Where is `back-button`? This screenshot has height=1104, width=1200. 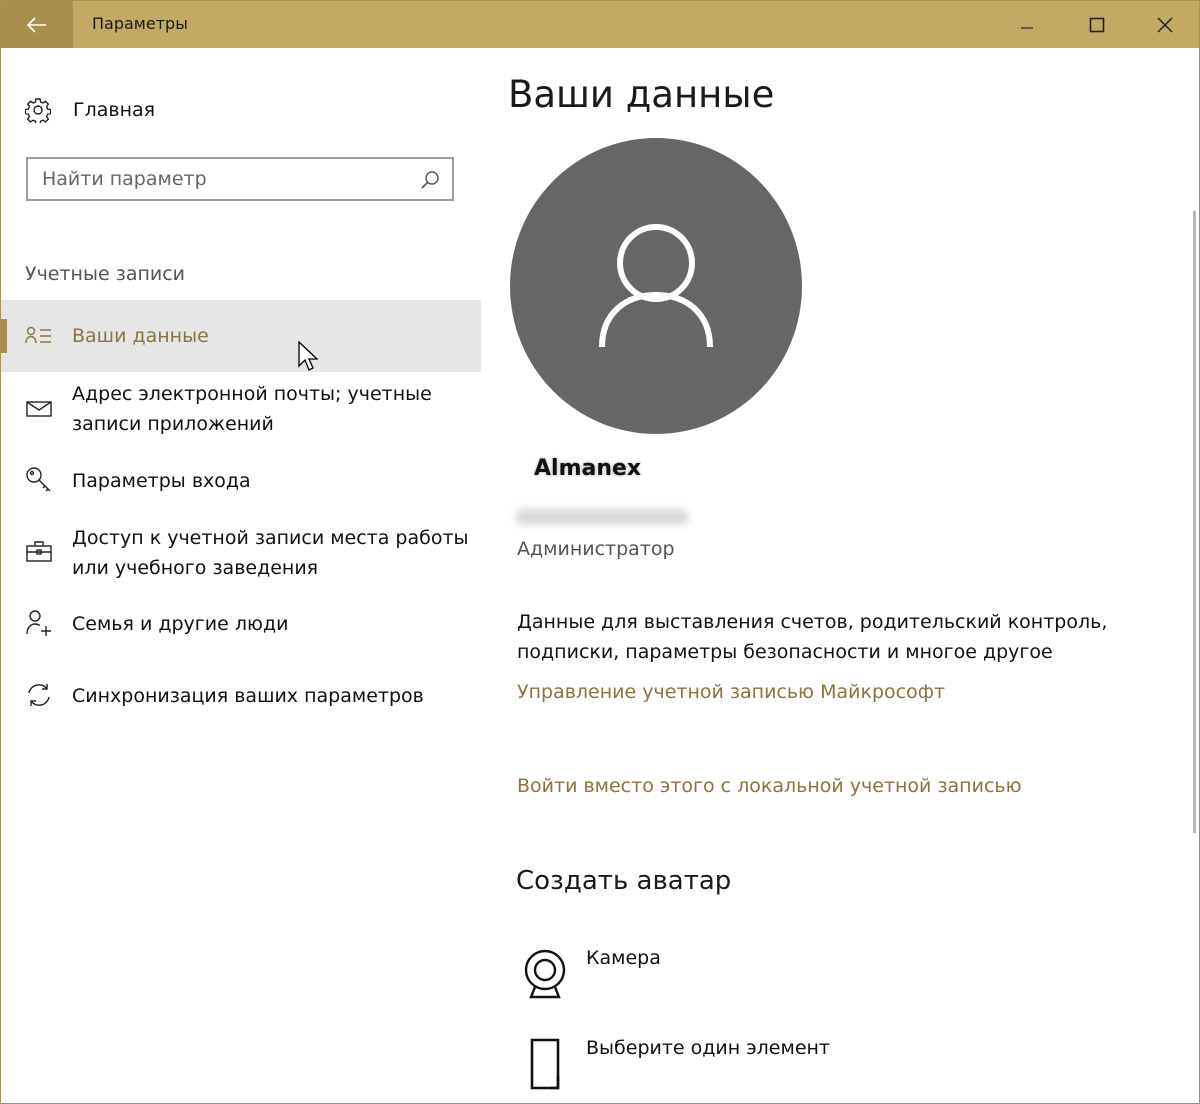
back-button is located at coordinates (37, 24).